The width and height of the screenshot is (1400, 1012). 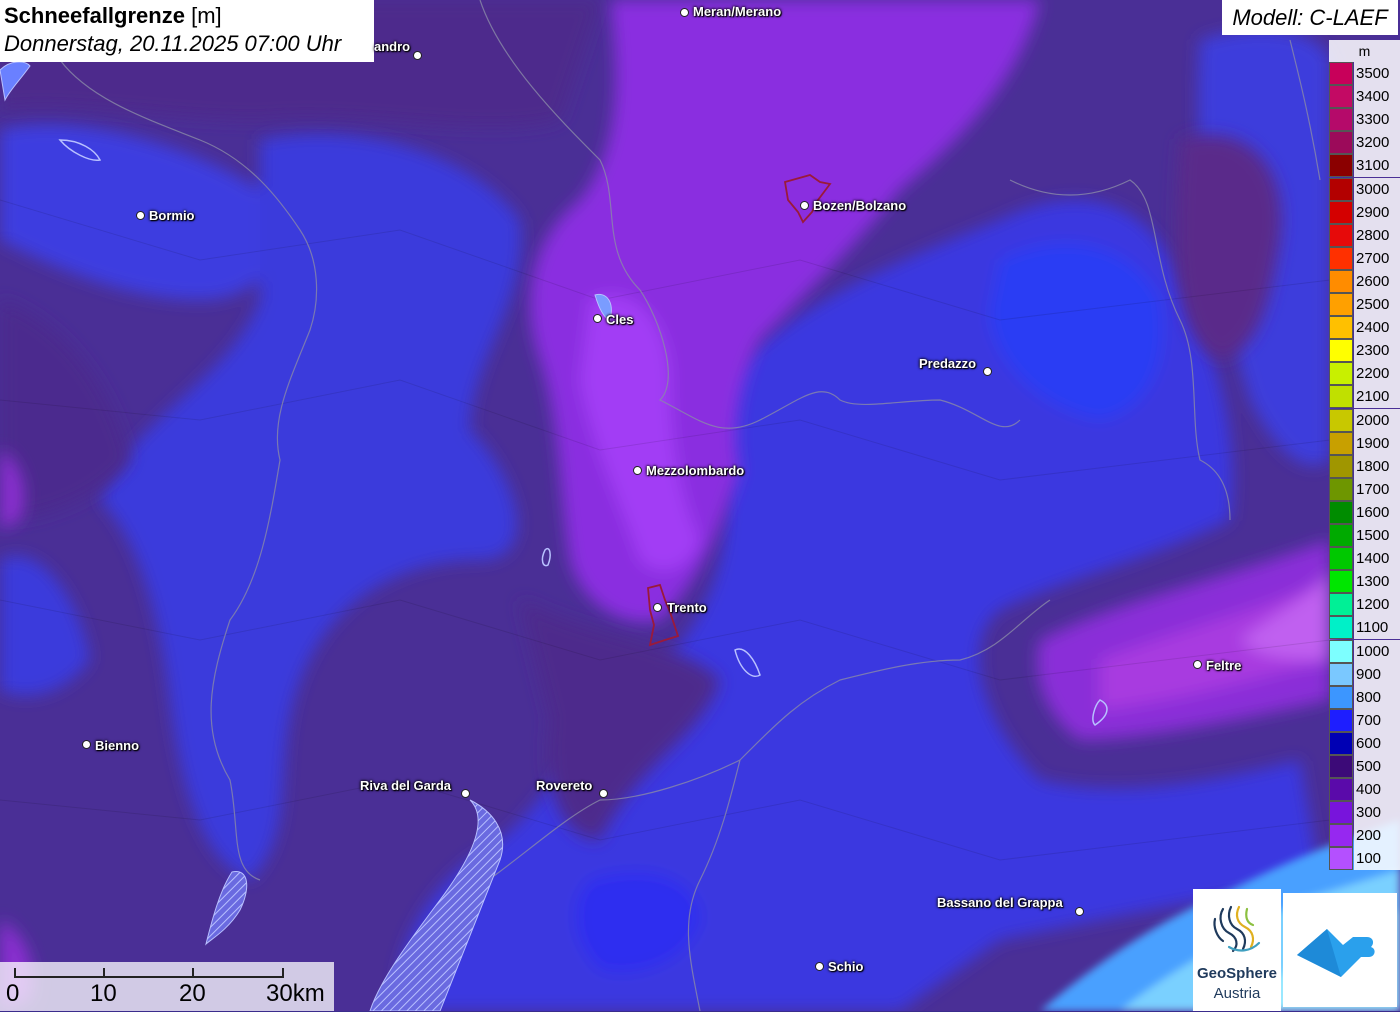 I want to click on city-dot-bienno, so click(x=86, y=744).